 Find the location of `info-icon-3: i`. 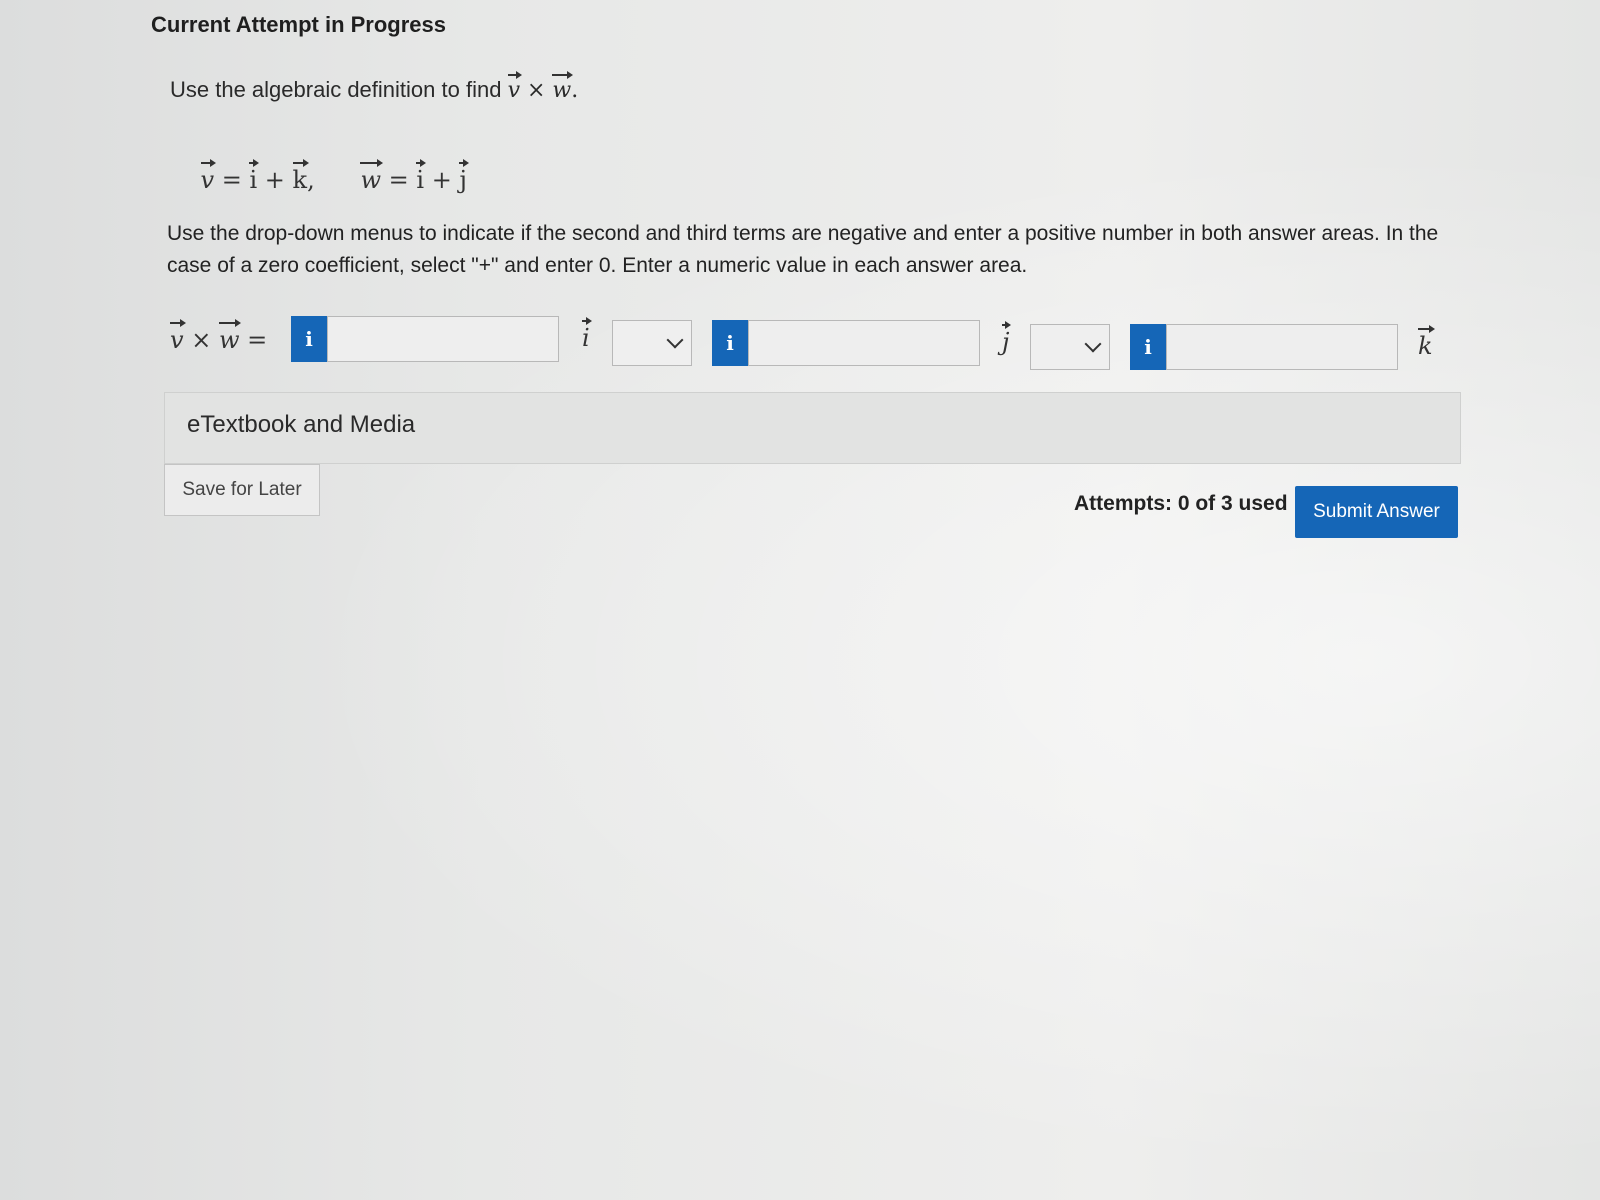

info-icon-3: i is located at coordinates (1148, 347).